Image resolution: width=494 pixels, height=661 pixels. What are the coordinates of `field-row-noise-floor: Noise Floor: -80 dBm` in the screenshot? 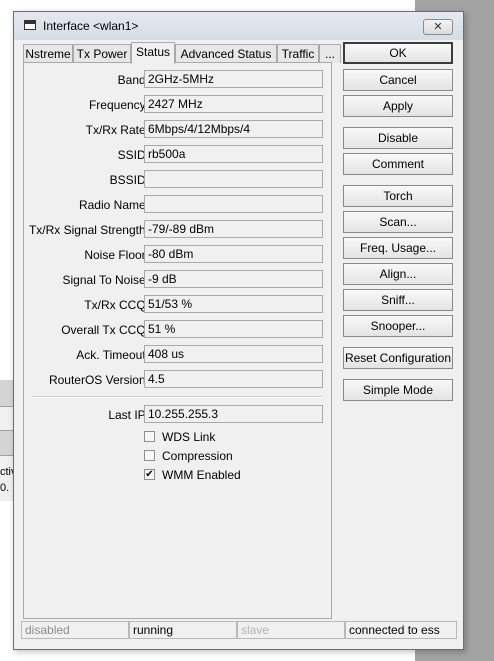 It's located at (178, 255).